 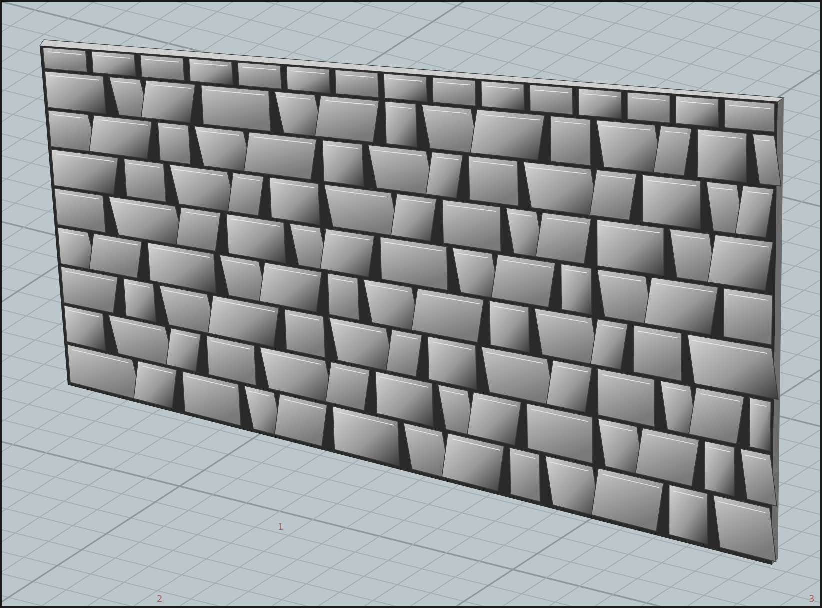 What do you see at coordinates (281, 528) in the screenshot?
I see `grid-label: 1` at bounding box center [281, 528].